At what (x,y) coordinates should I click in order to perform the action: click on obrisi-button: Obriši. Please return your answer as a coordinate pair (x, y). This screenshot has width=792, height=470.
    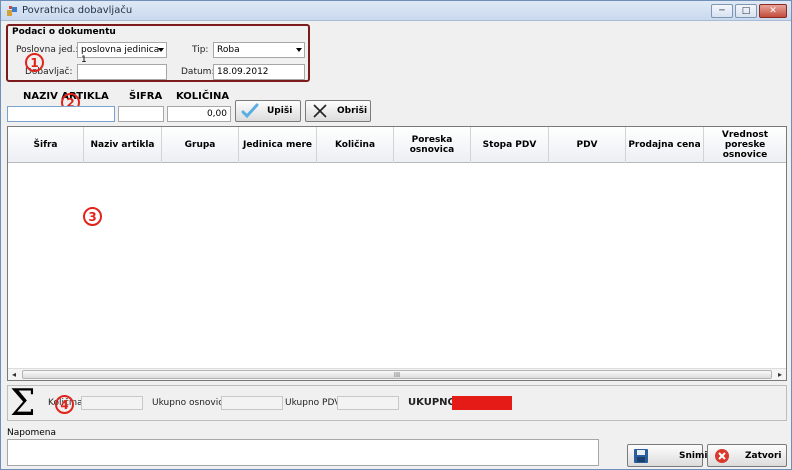
    Looking at the image, I should click on (338, 111).